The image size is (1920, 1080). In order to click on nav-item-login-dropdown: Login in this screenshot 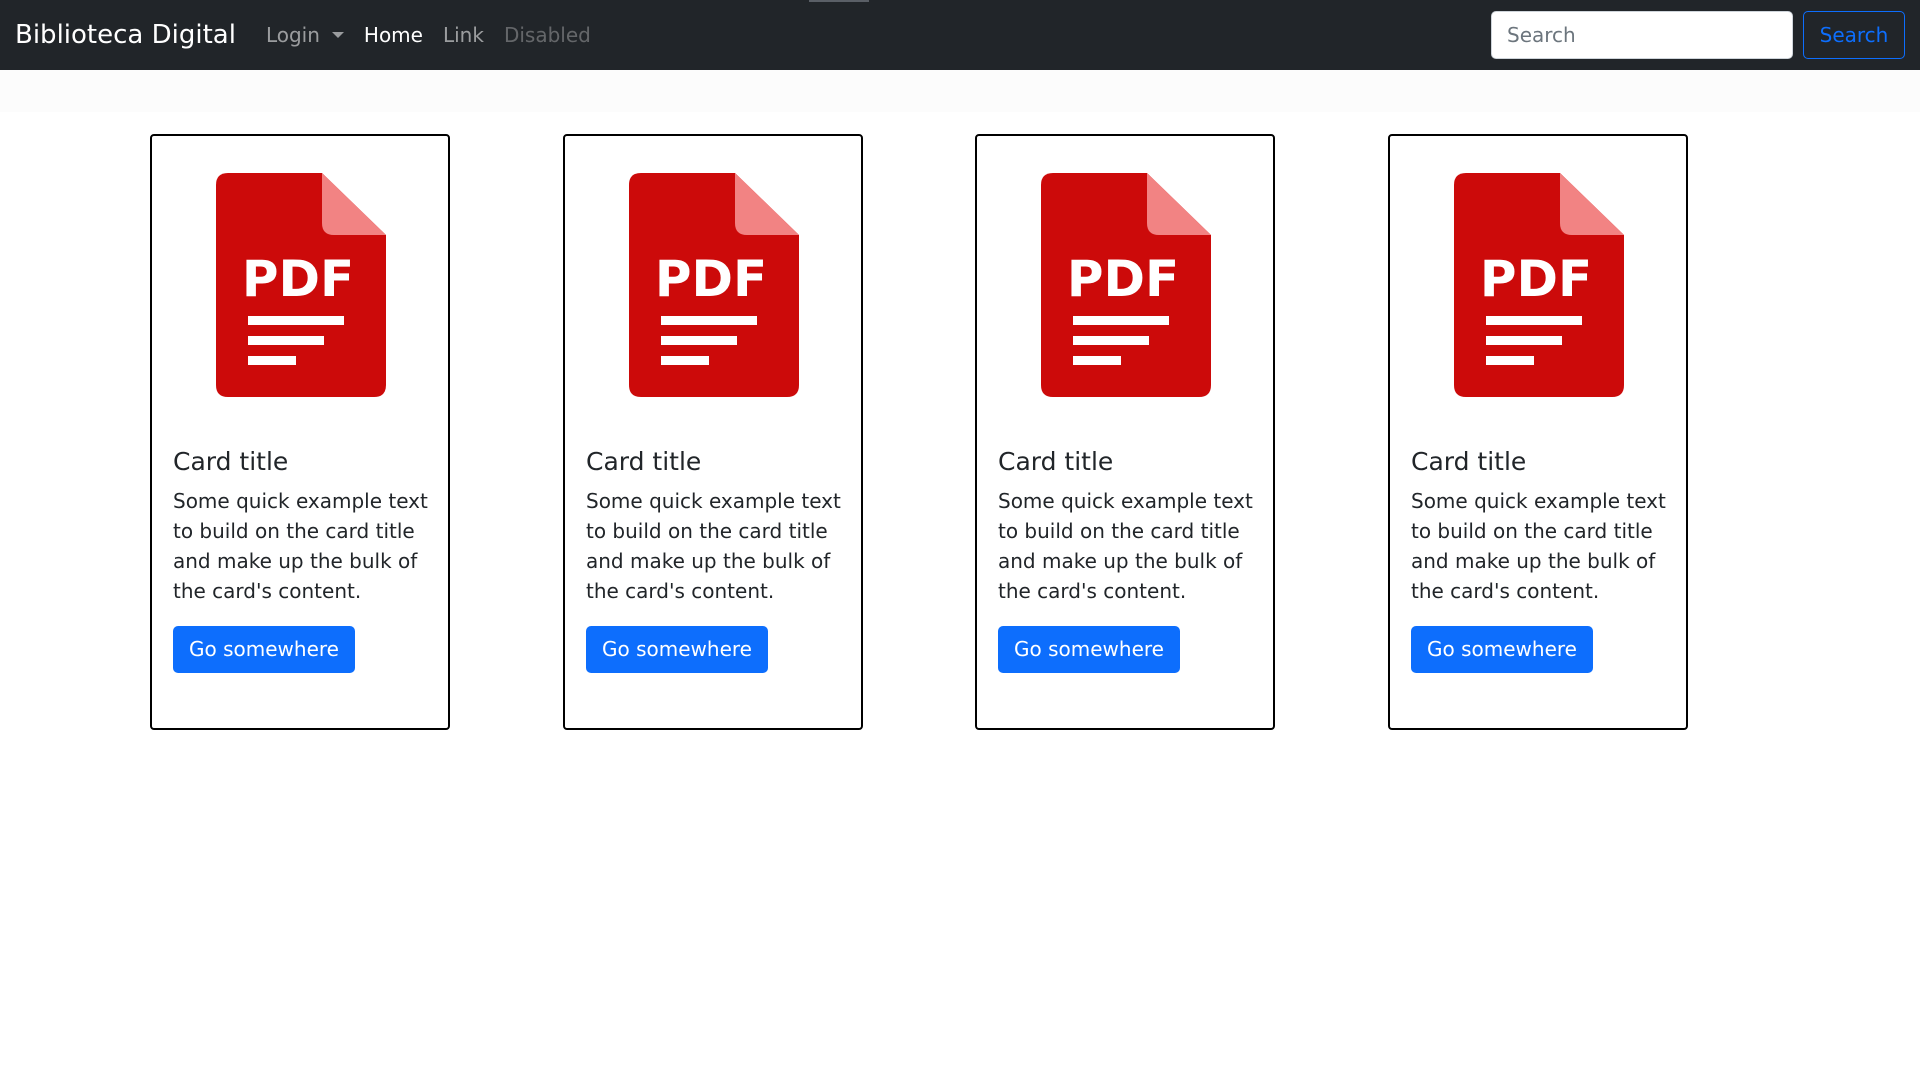, I will do `click(305, 35)`.